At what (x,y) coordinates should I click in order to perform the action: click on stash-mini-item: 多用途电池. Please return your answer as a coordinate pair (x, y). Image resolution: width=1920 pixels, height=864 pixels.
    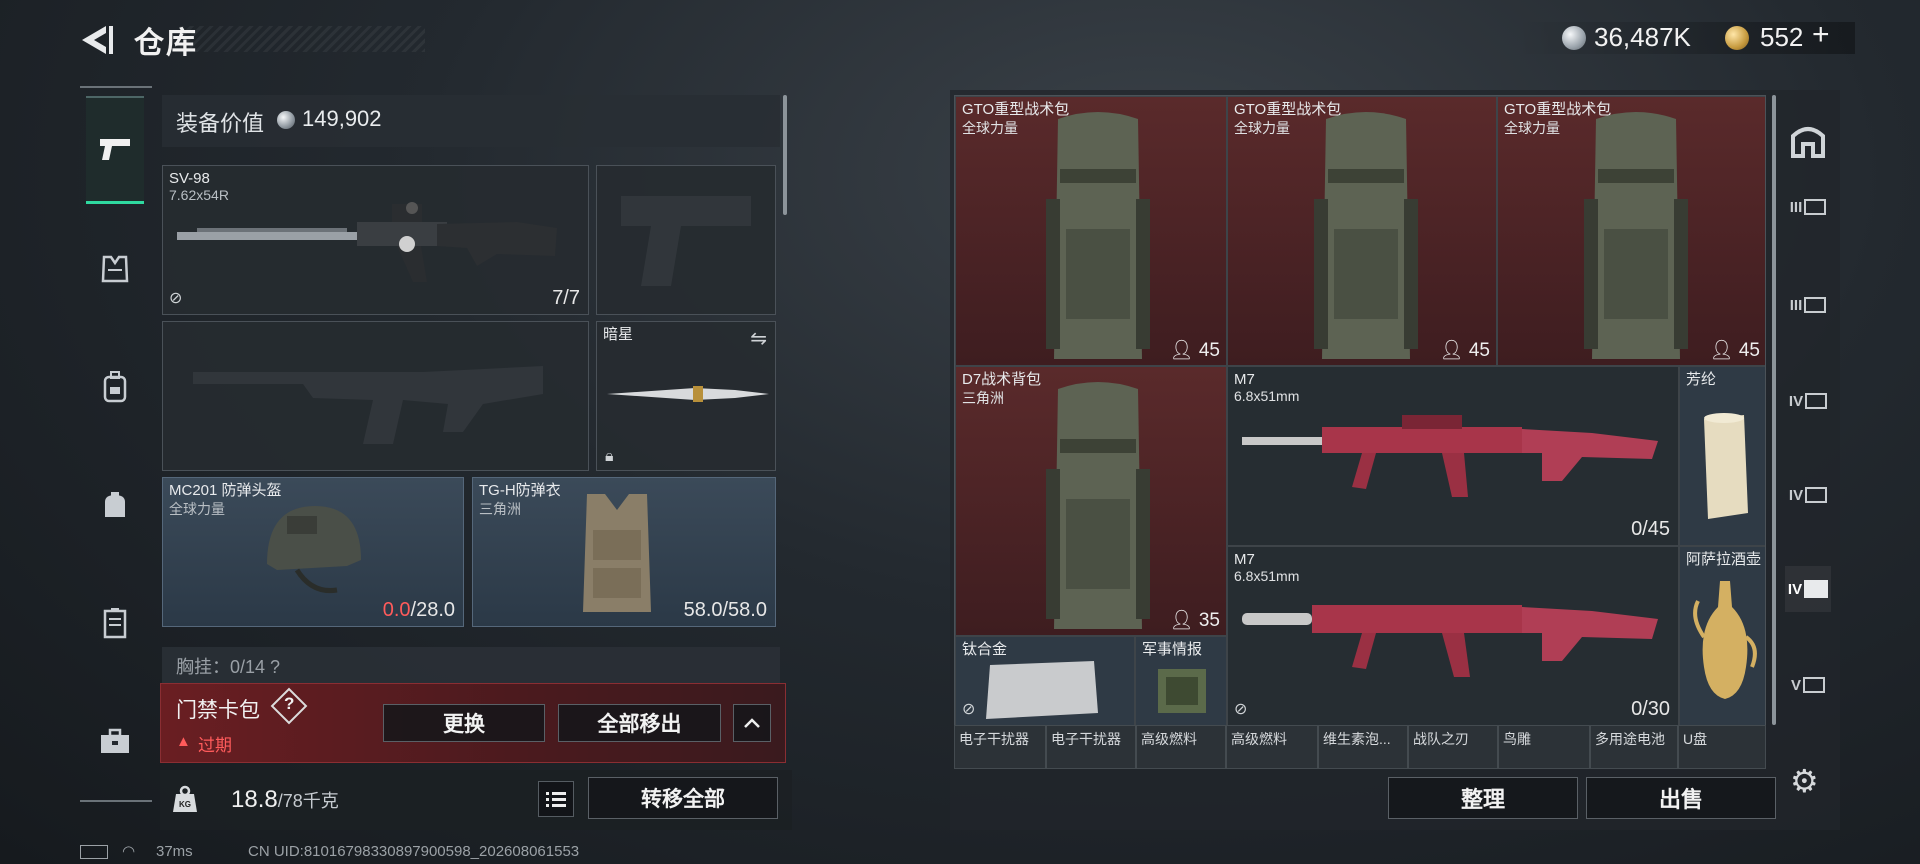
    Looking at the image, I should click on (1634, 747).